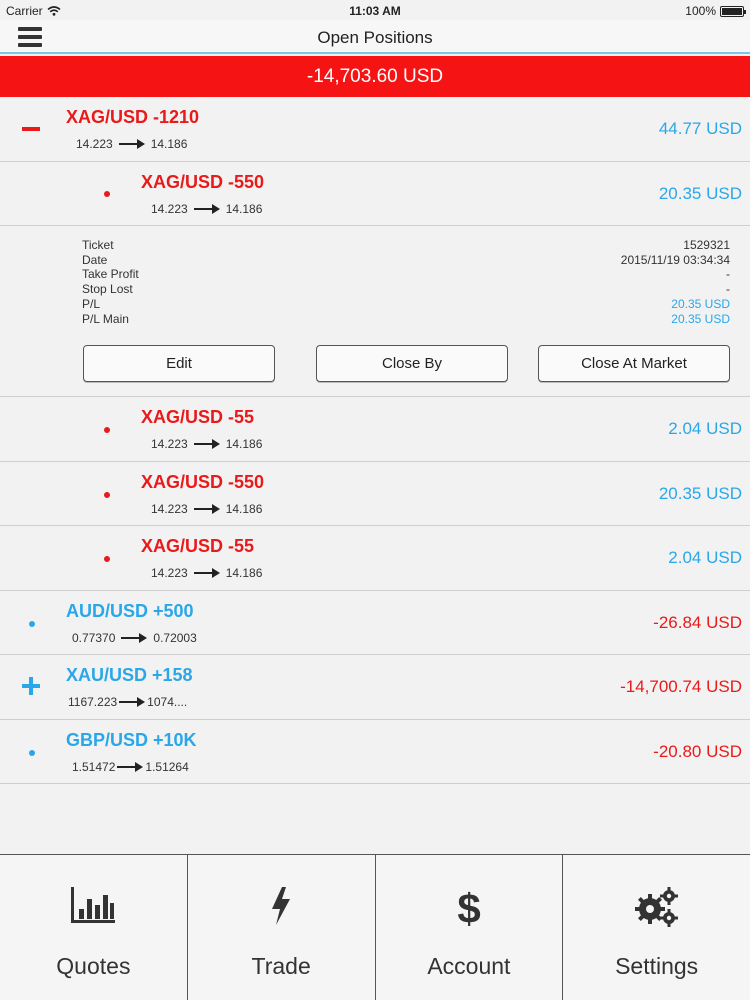  I want to click on detail-pl: P/L 20.35 USD, so click(406, 304).